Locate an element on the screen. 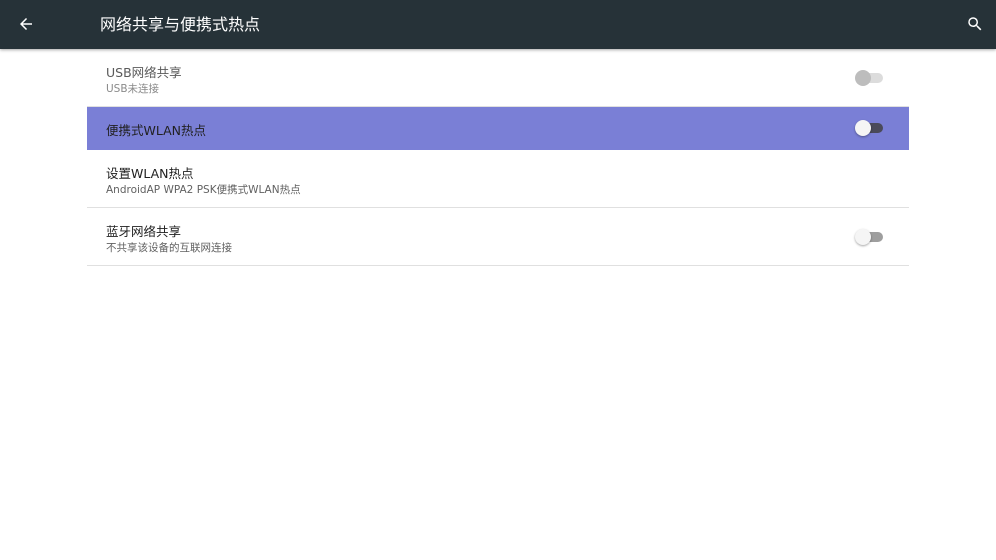 This screenshot has width=996, height=560. portable-hotspot-switch is located at coordinates (870, 128).